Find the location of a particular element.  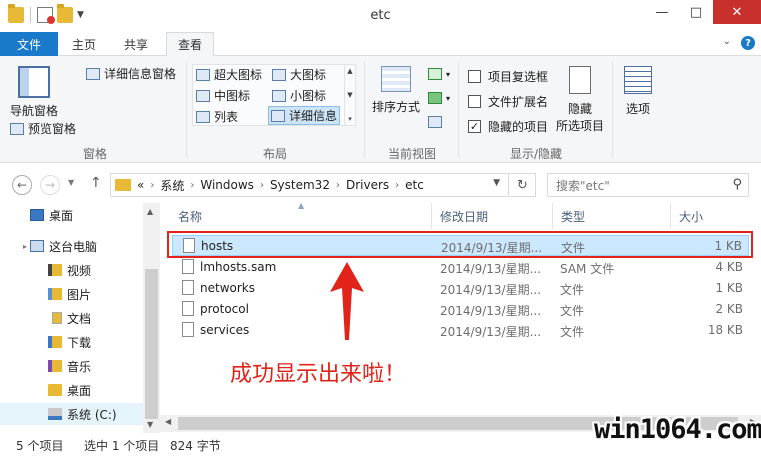

recent-locations-chevron-down-icon: ▼ is located at coordinates (71, 182).